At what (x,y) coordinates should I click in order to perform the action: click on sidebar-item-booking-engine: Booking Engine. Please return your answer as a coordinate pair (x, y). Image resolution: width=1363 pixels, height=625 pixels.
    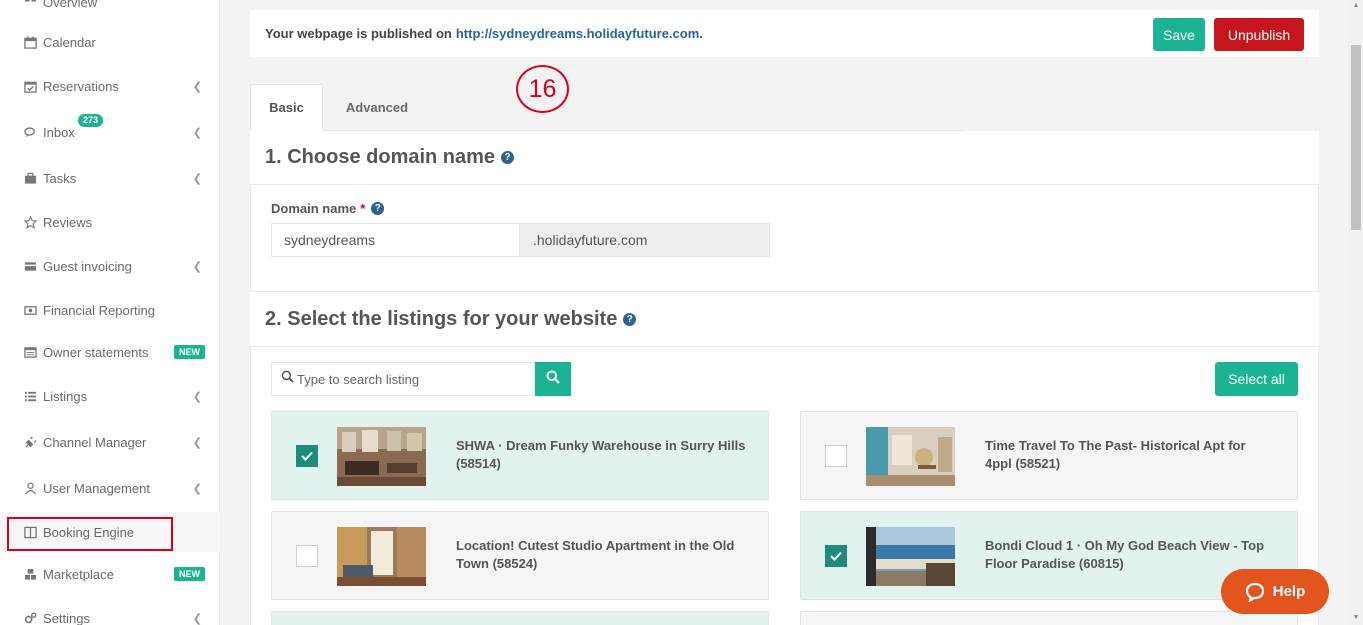
    Looking at the image, I should click on (110, 532).